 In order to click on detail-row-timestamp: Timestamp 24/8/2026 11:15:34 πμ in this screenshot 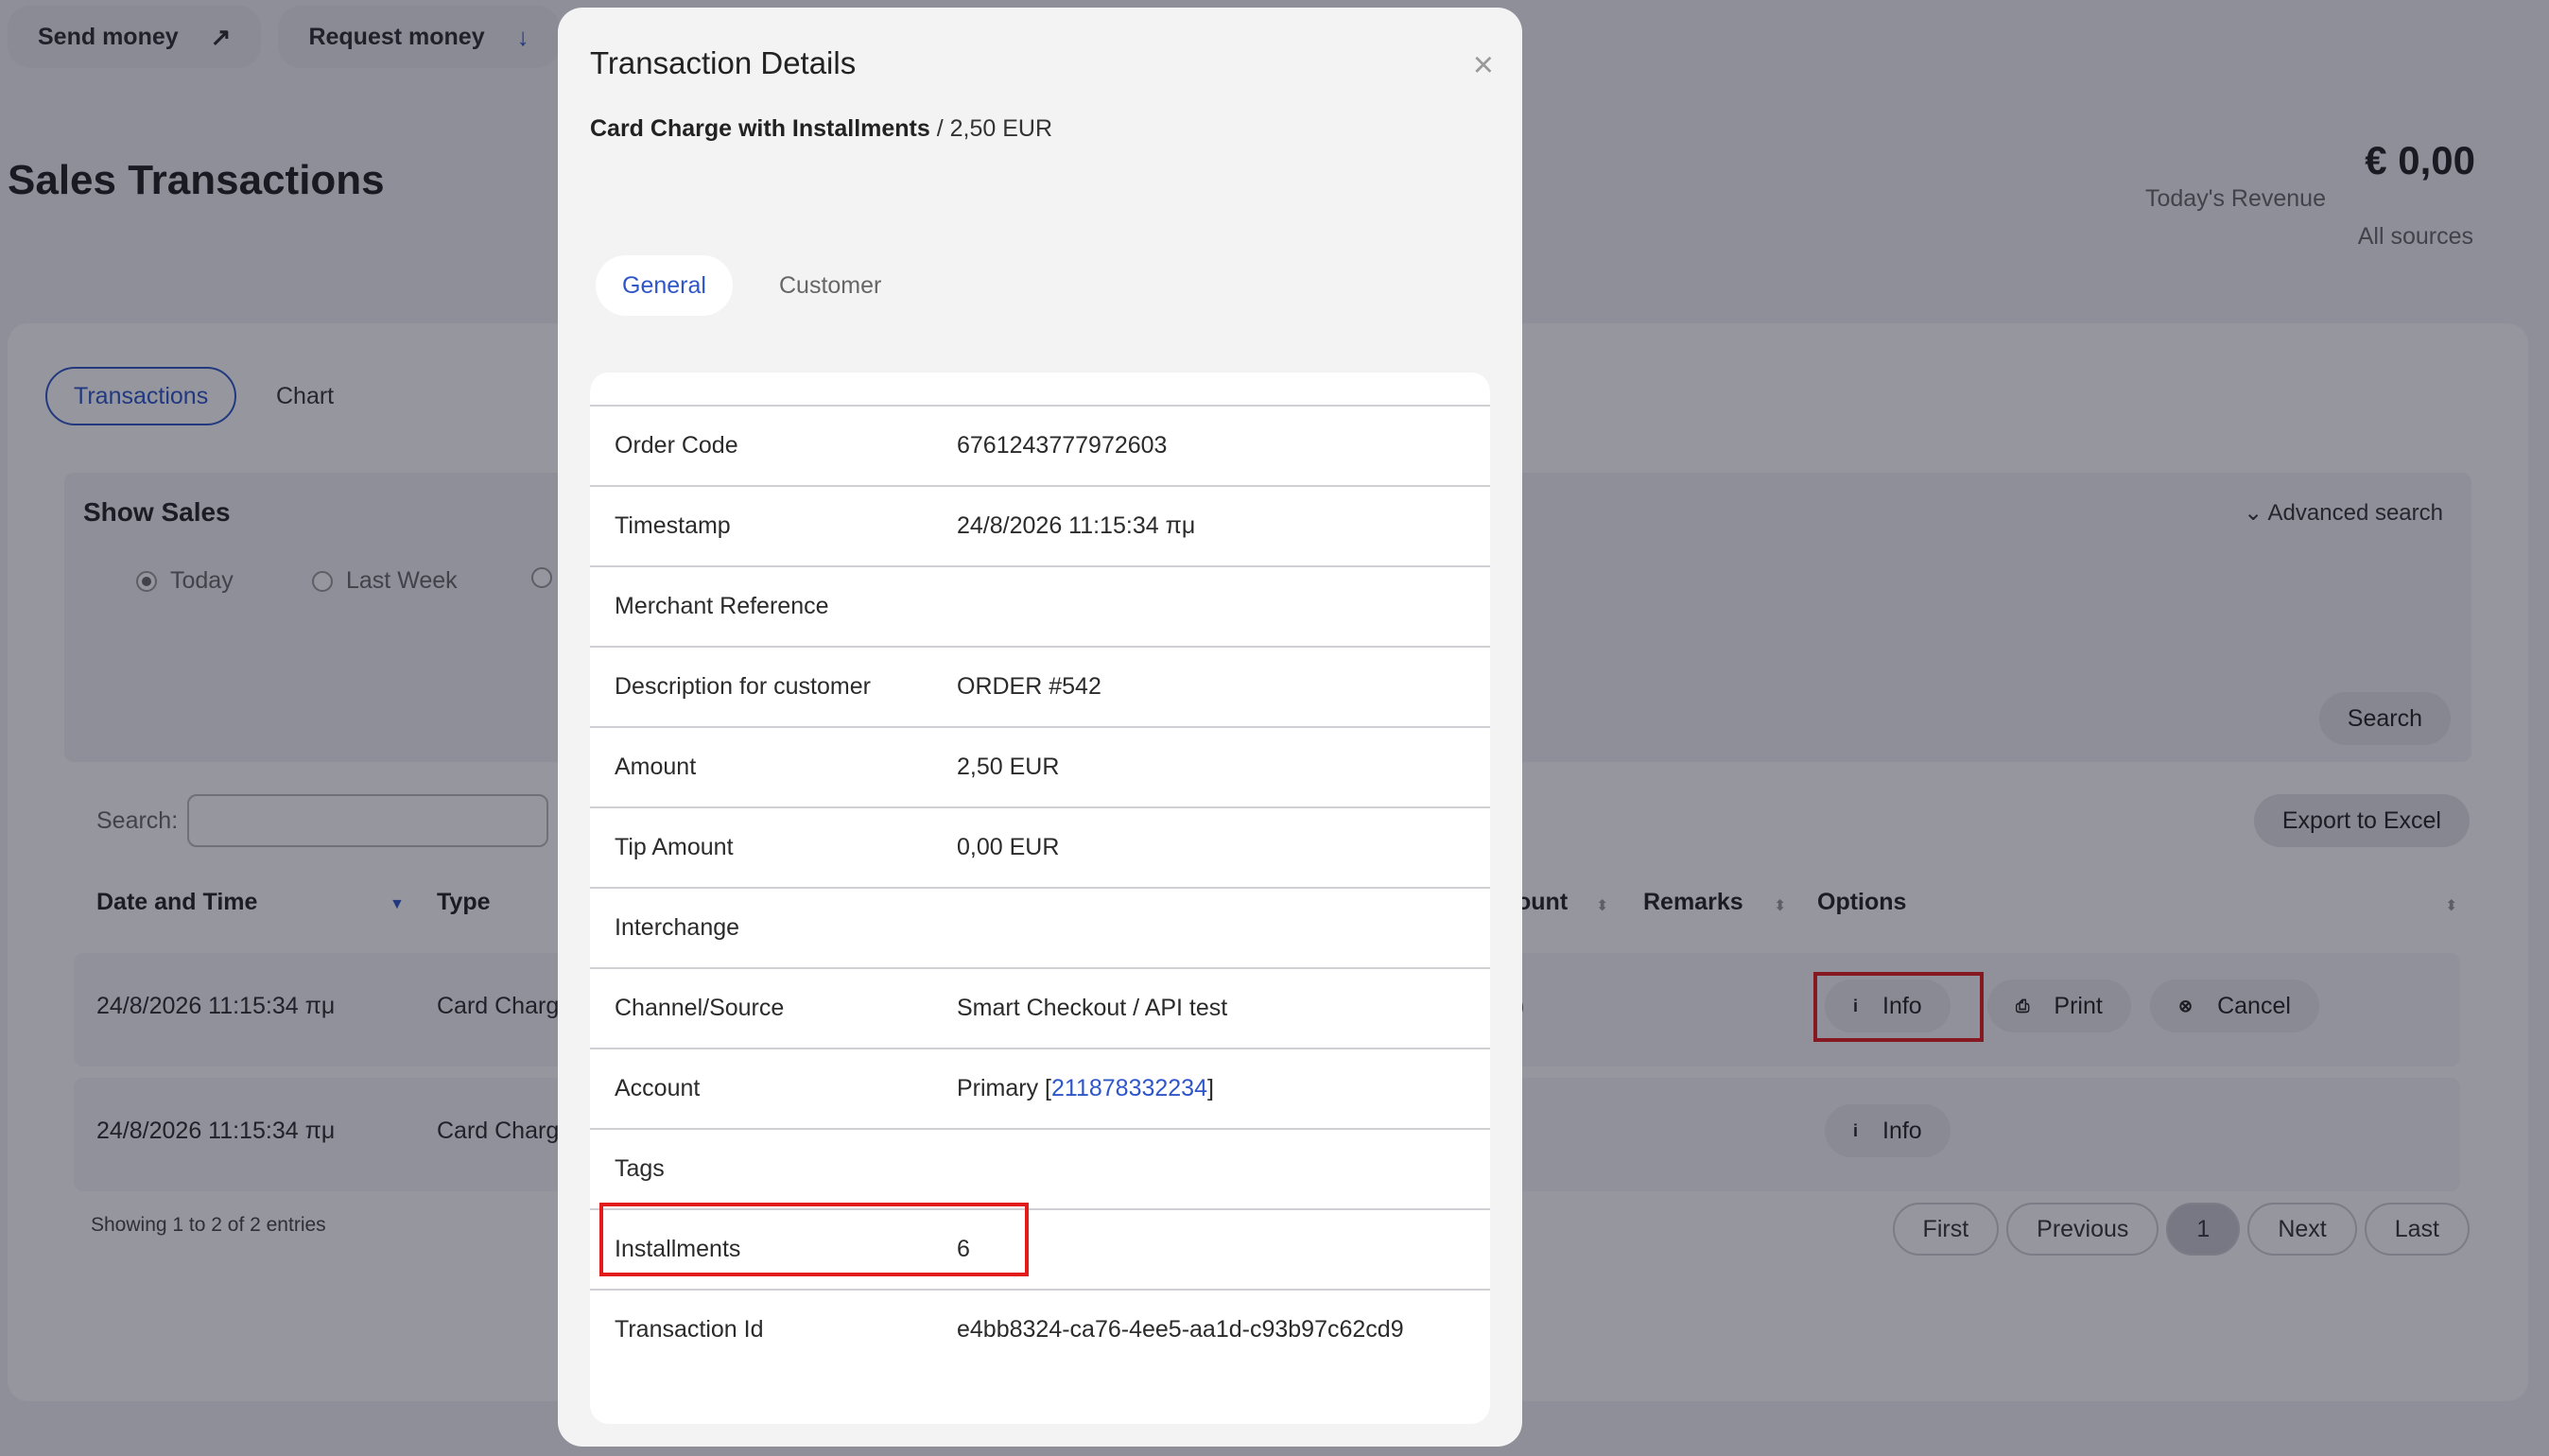, I will do `click(1040, 525)`.